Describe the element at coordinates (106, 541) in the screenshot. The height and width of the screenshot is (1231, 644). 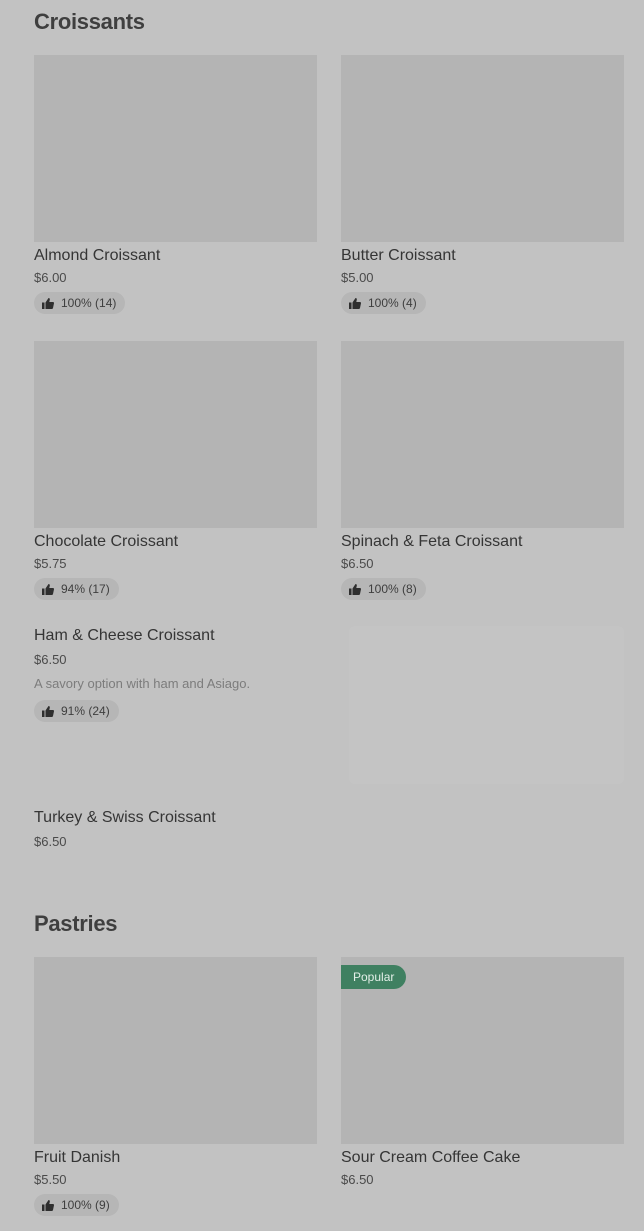
I see `item-name: Chocolate Croissant` at that location.